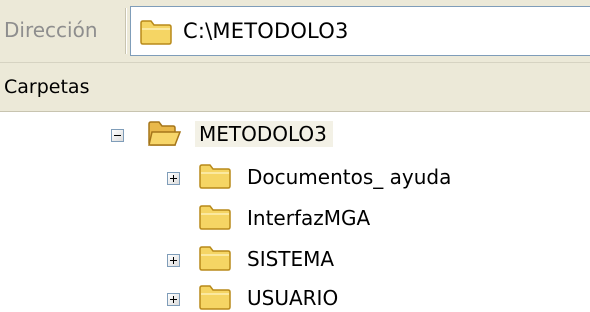  I want to click on tree-label-root: METODOLO3, so click(264, 134).